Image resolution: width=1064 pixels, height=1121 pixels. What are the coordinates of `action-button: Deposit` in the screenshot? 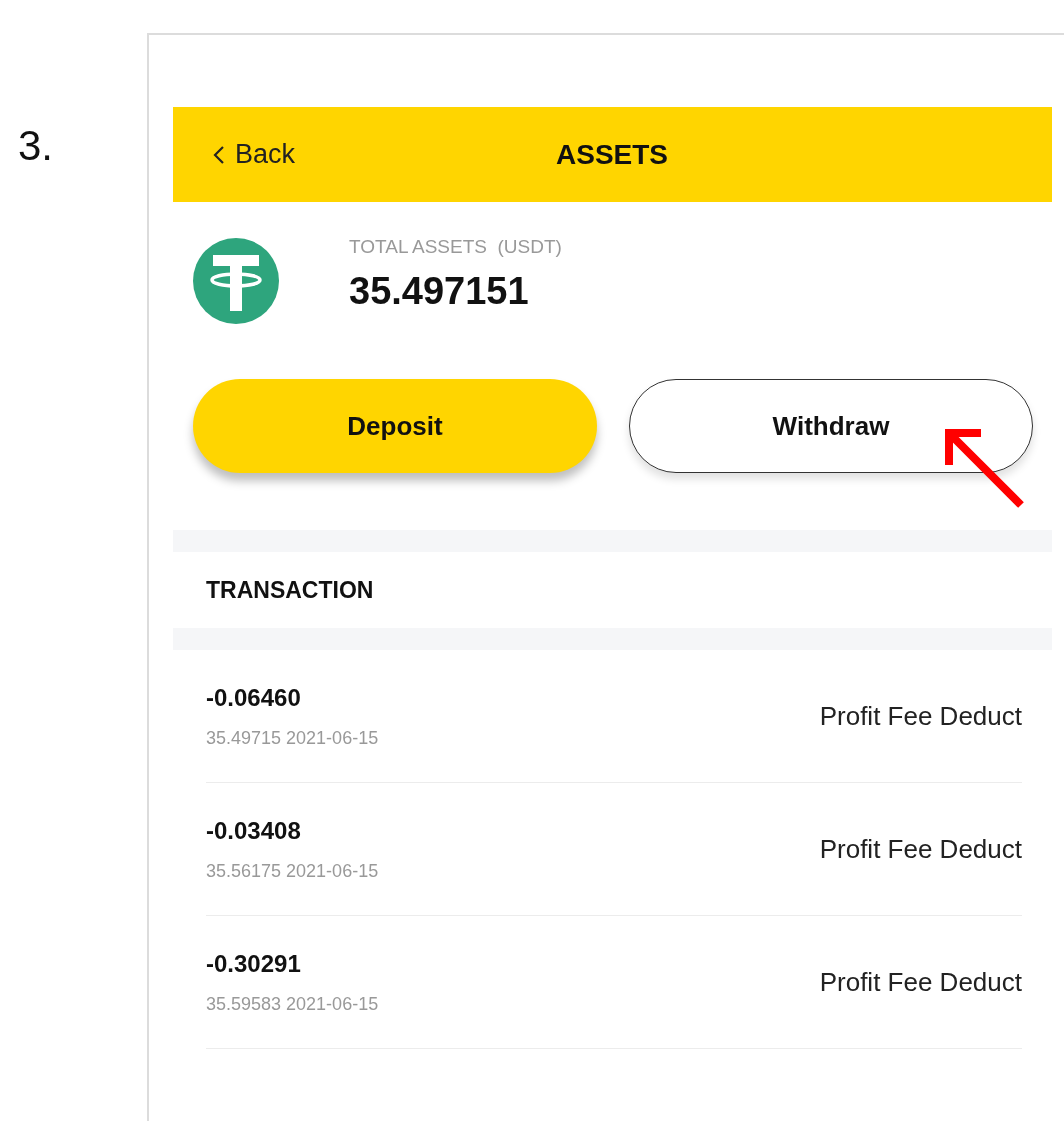 It's located at (395, 426).